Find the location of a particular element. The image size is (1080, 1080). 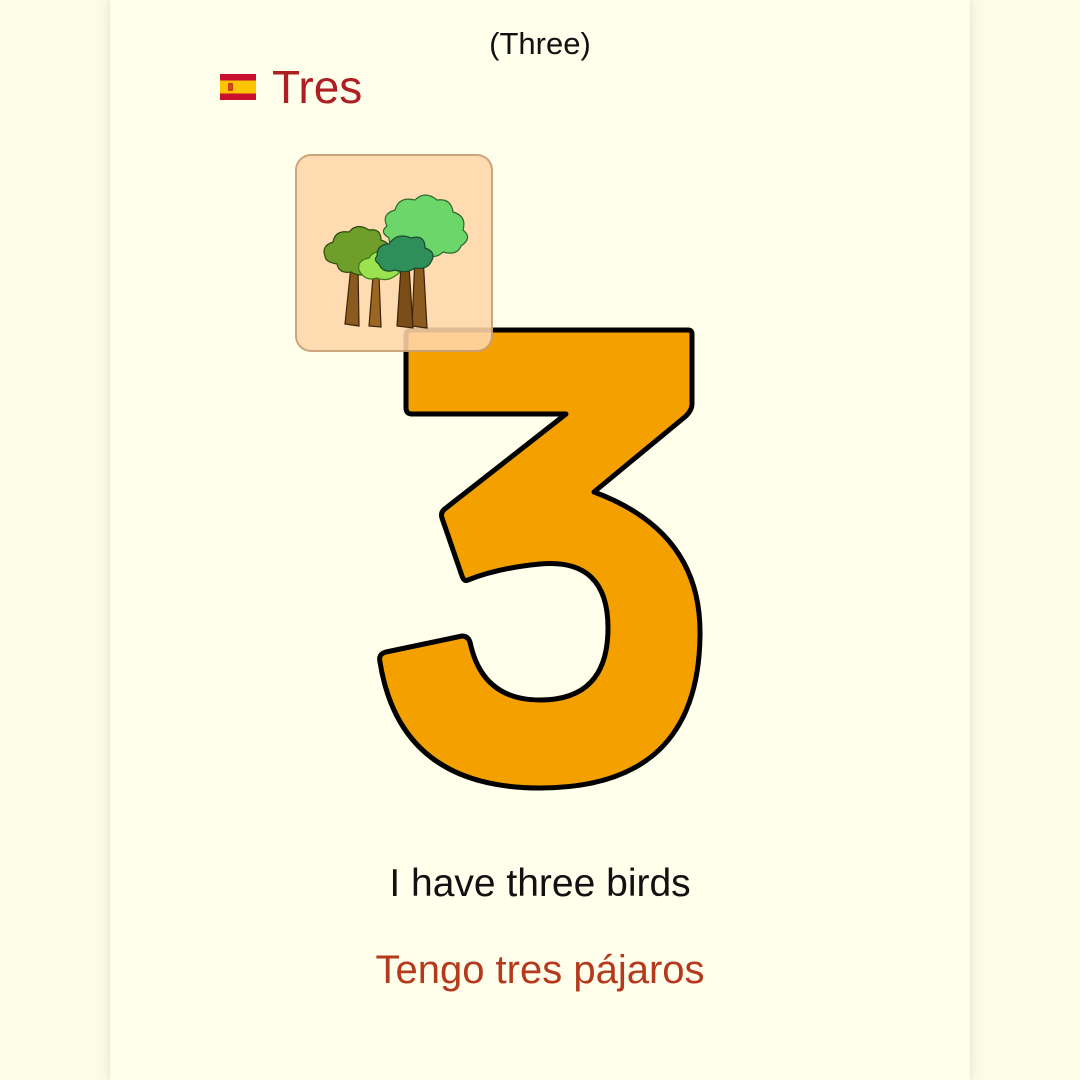

numeral-three is located at coordinates (540, 559).